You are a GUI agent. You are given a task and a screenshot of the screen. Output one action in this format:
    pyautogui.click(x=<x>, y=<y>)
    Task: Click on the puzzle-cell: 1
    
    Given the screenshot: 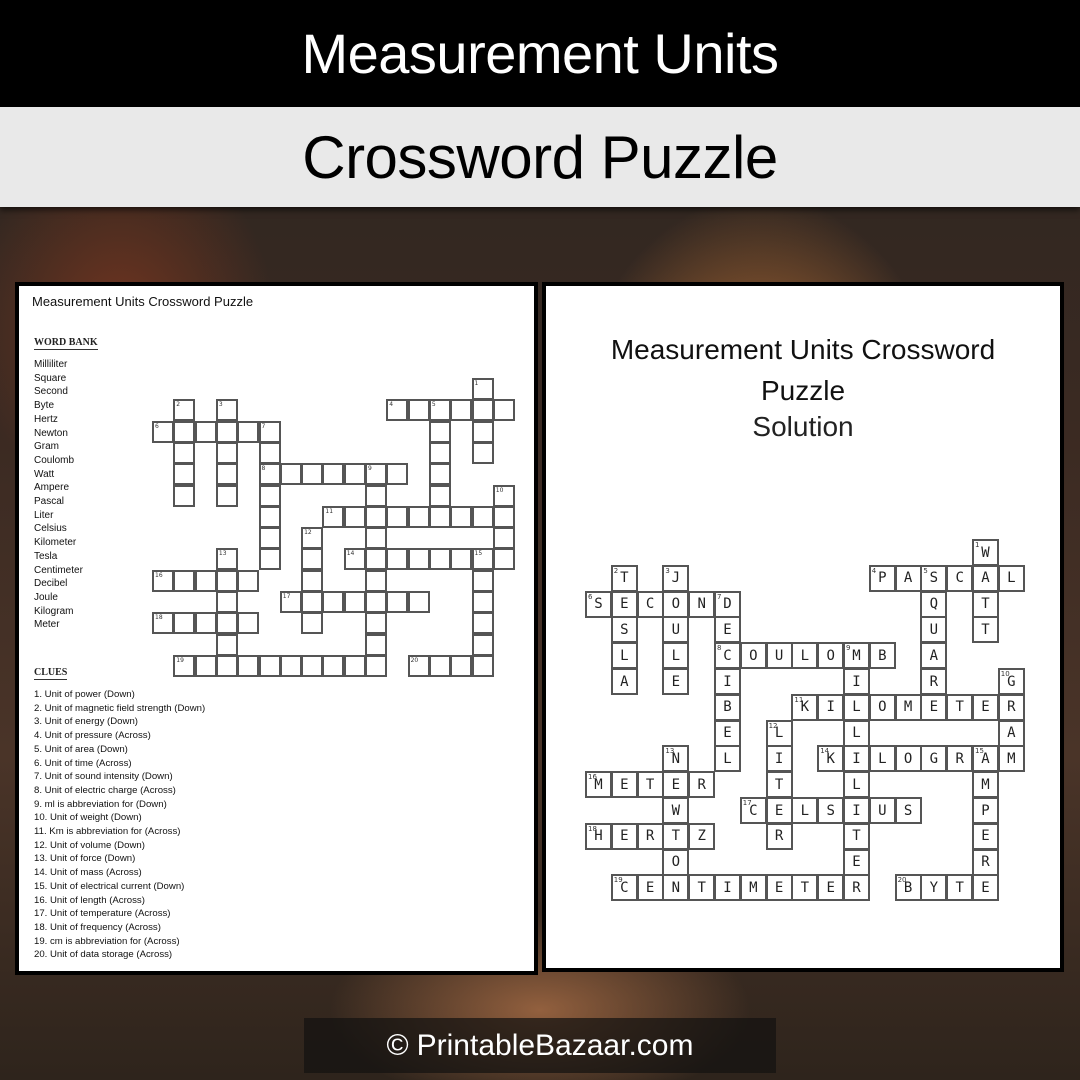 What is the action you would take?
    pyautogui.click(x=482, y=389)
    